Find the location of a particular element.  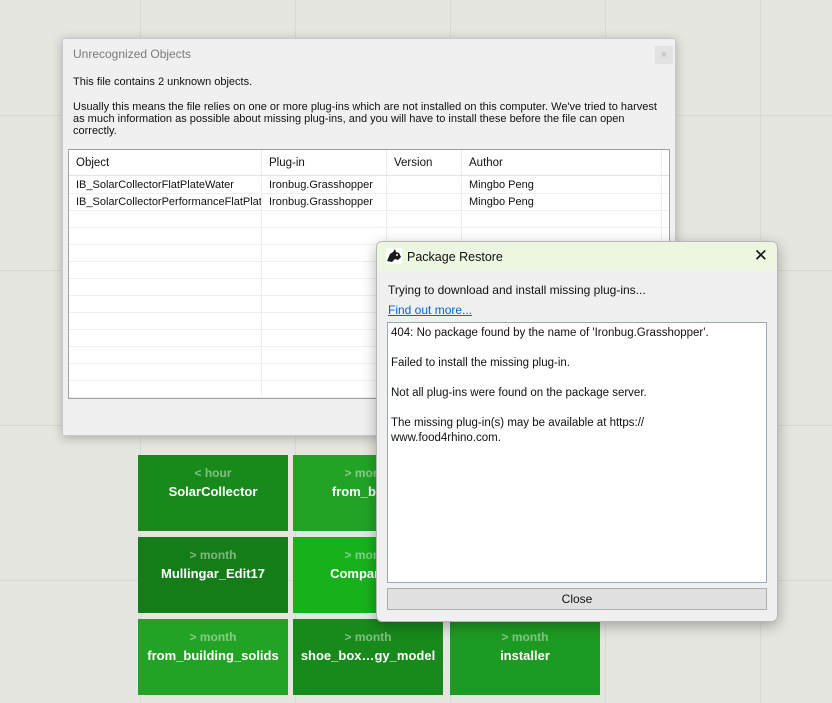

tile-name: from_building_solids is located at coordinates (213, 655).